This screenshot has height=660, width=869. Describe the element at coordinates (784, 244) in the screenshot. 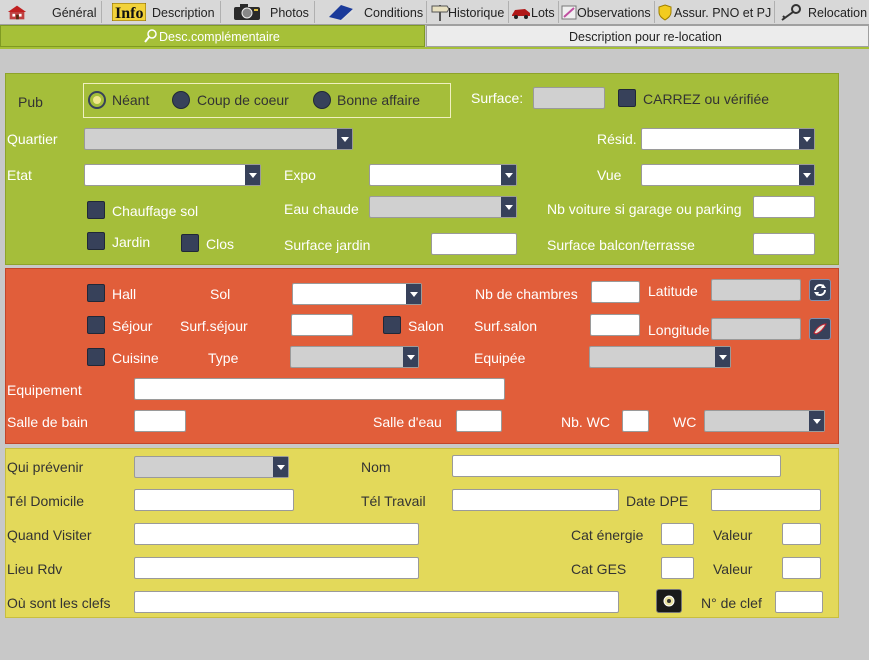

I see `surface-balcon-input` at that location.